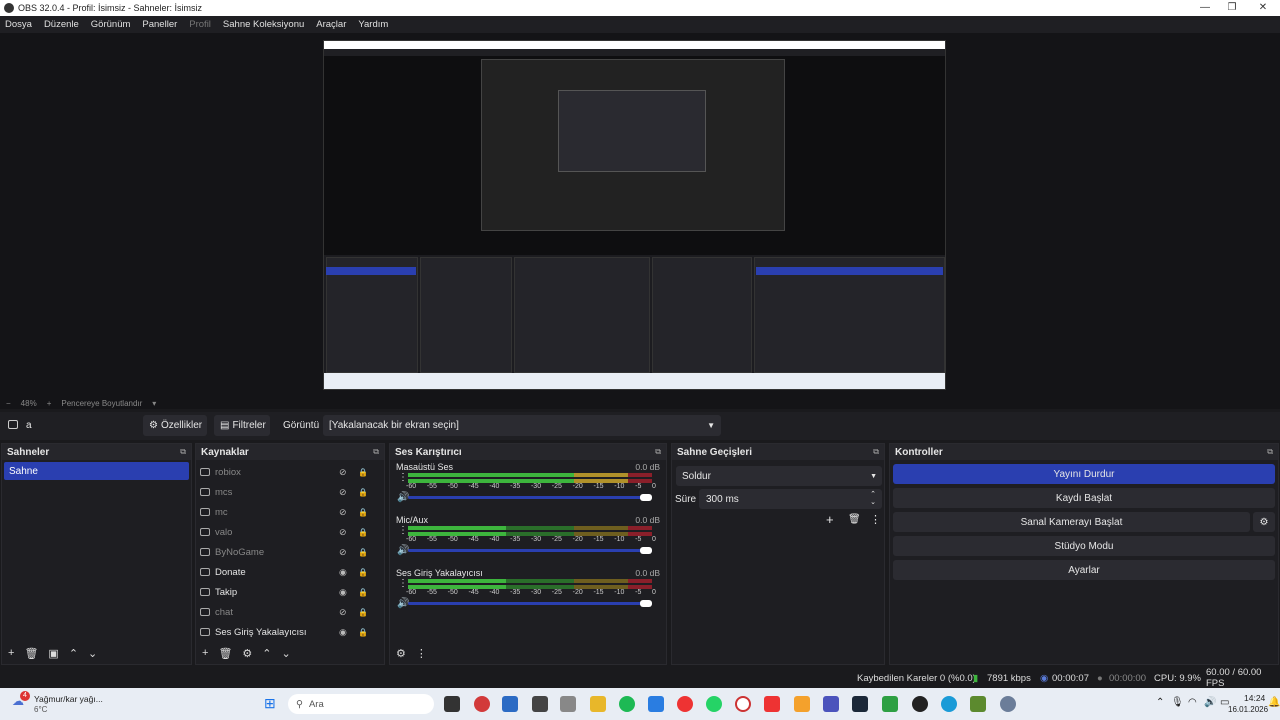 The width and height of the screenshot is (1280, 720). Describe the element at coordinates (1264, 522) in the screenshot. I see `vcam-settings-gear-icon: ⚙` at that location.